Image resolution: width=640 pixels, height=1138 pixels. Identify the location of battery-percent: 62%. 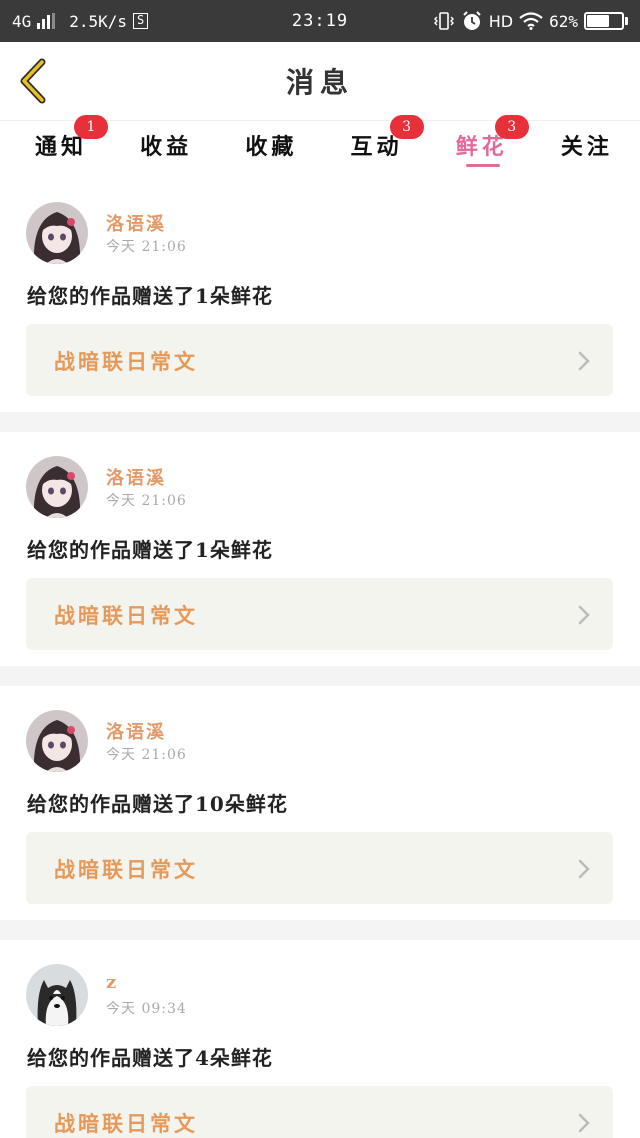
(563, 21).